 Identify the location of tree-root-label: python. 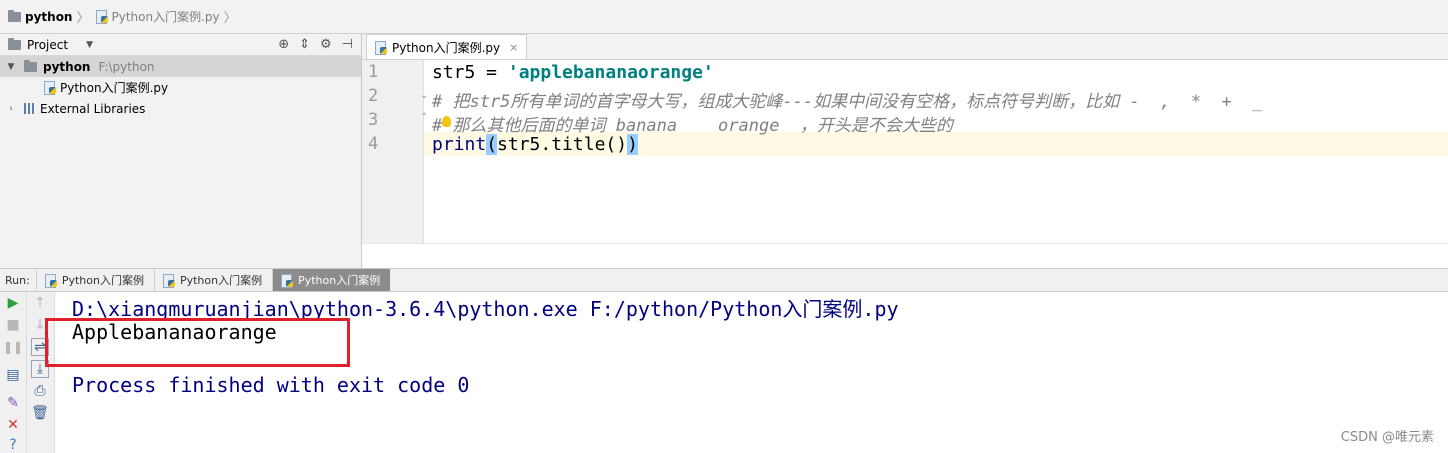
(67, 66).